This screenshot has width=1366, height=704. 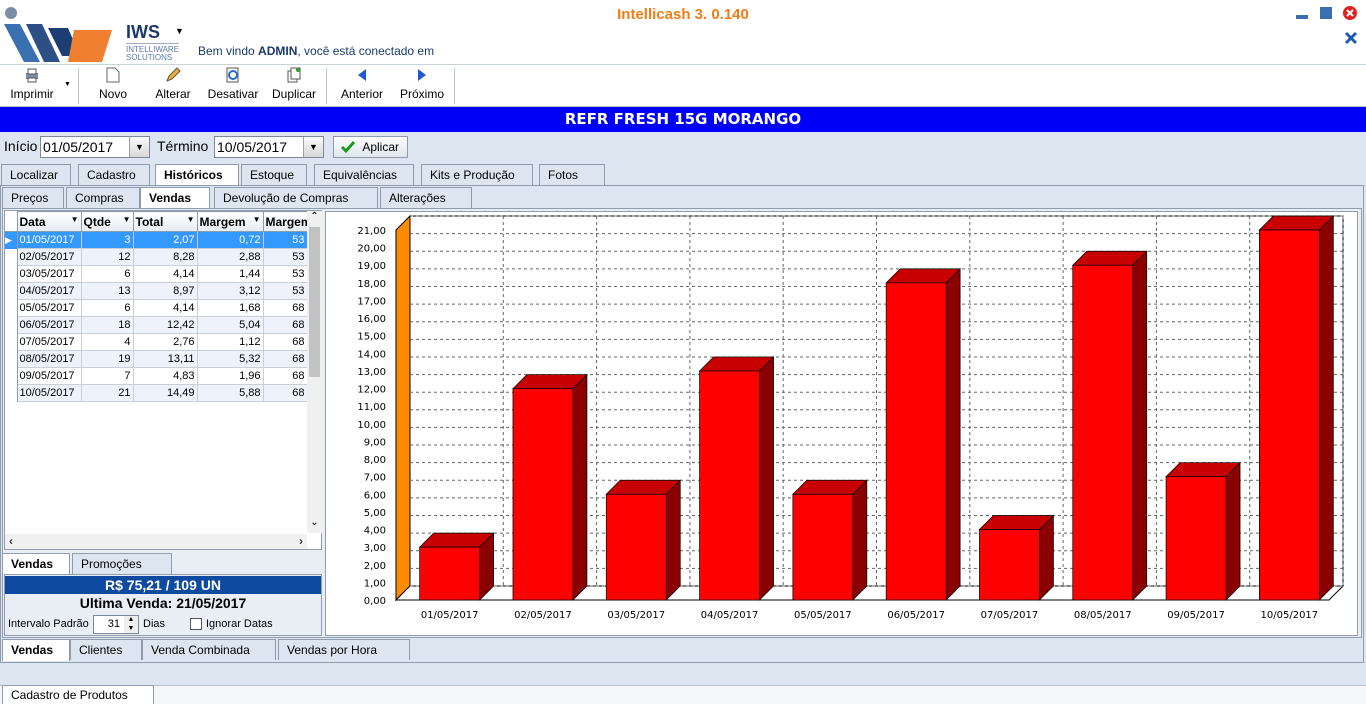 What do you see at coordinates (36, 174) in the screenshot?
I see `tab-localizar: Localizar` at bounding box center [36, 174].